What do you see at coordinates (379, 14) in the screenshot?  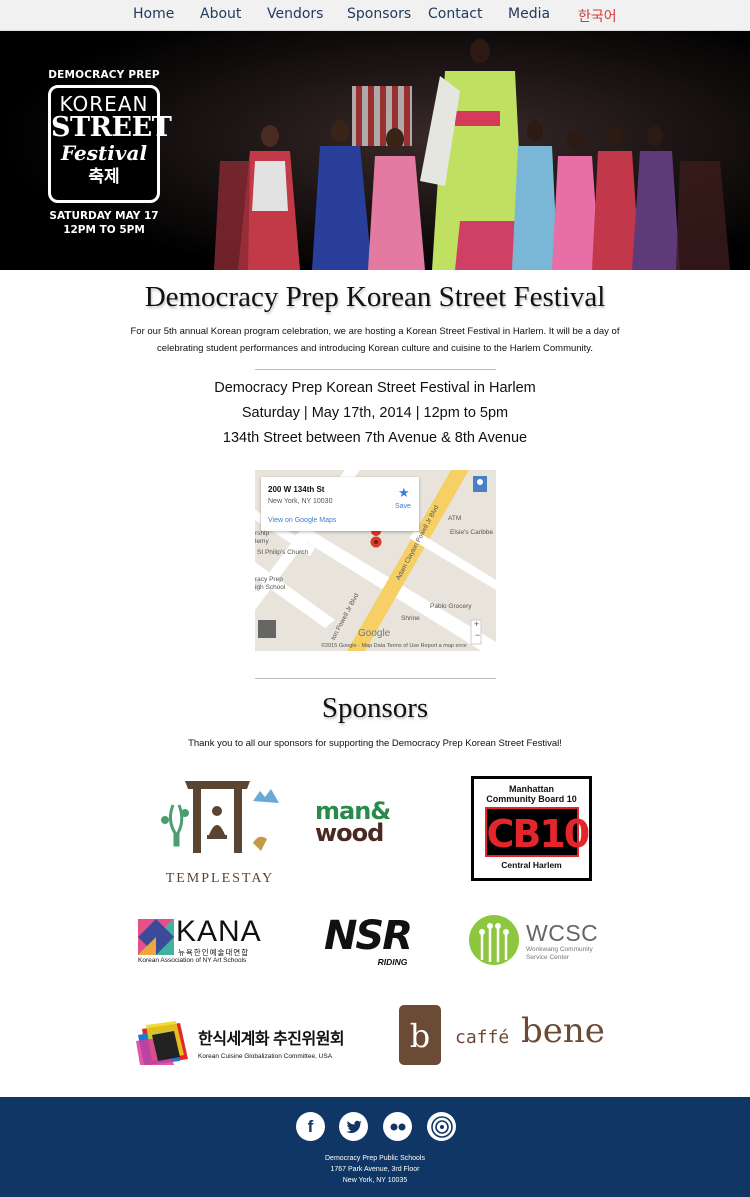 I see `nav-sponsors: Sponsors` at bounding box center [379, 14].